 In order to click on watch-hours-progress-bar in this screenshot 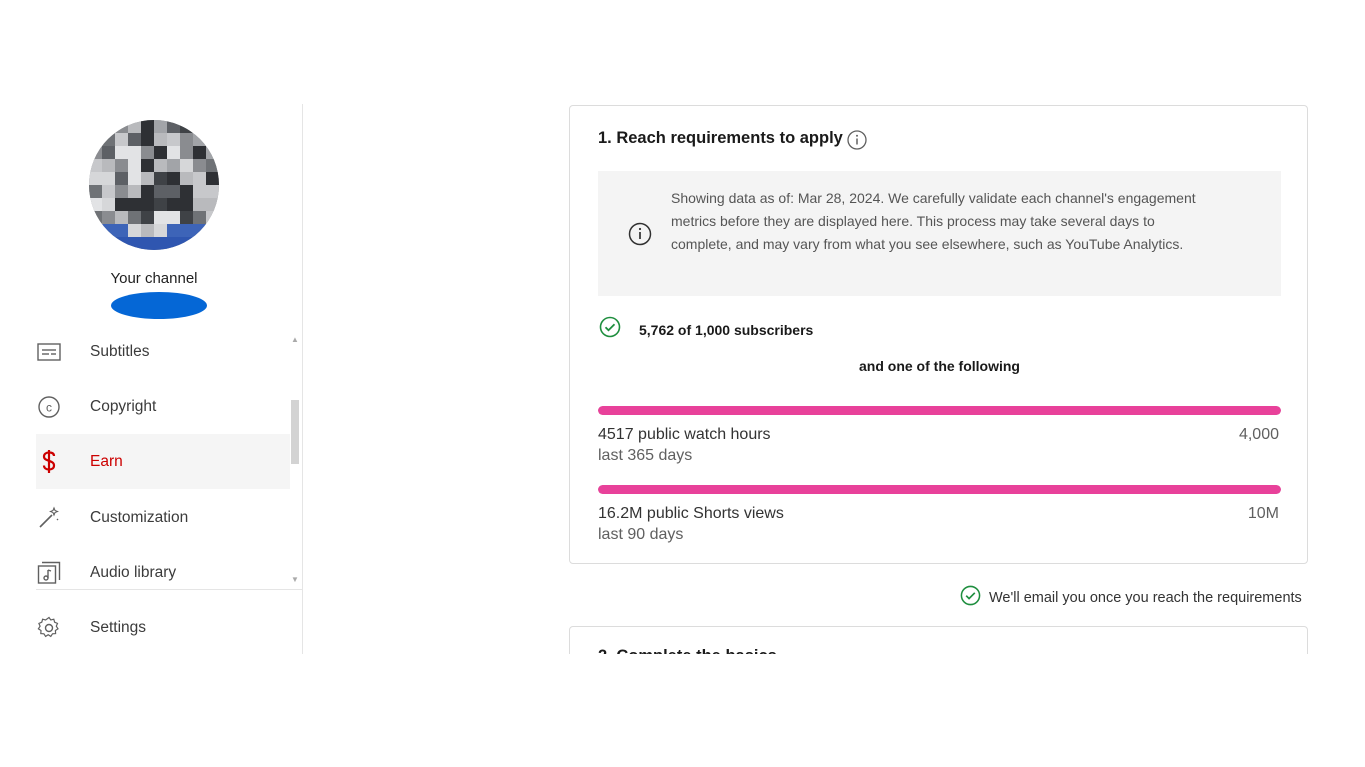, I will do `click(939, 410)`.